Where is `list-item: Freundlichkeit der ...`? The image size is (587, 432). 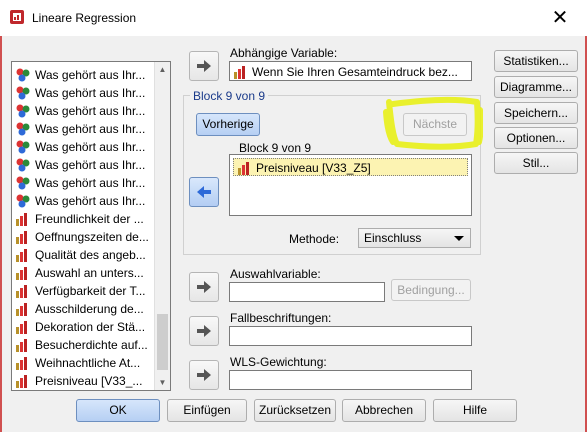 list-item: Freundlichkeit der ... is located at coordinates (85, 218).